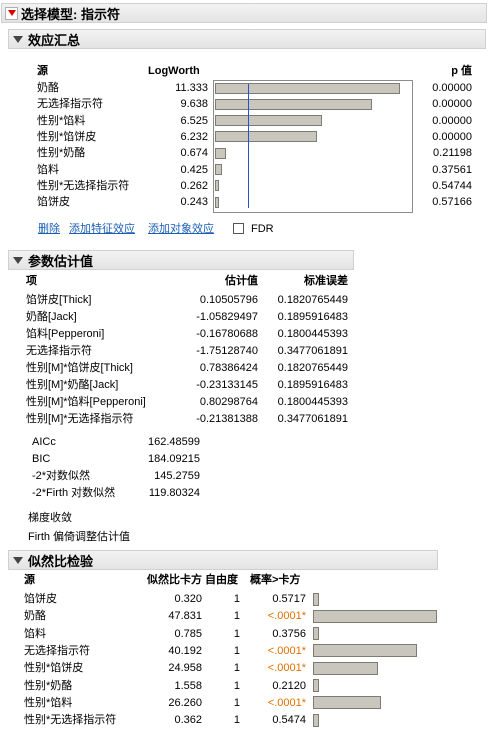 This screenshot has height=730, width=490. I want to click on column-header-estimate: 估计值, so click(241, 281).